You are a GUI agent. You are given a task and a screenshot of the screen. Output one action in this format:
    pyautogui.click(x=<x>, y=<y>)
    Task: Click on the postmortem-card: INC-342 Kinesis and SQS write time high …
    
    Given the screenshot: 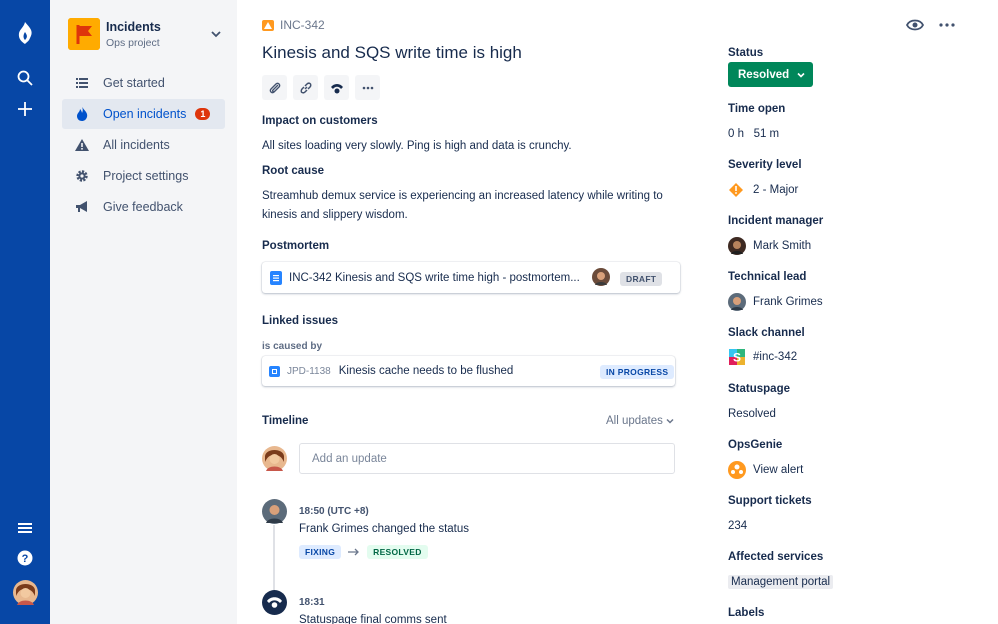 What is the action you would take?
    pyautogui.click(x=471, y=277)
    